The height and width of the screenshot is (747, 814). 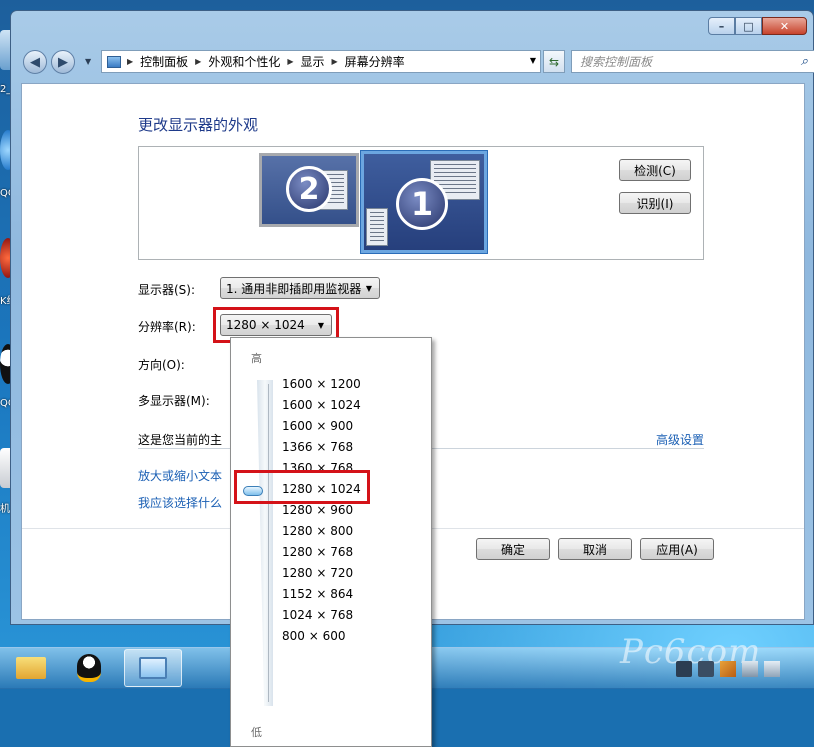 I want to click on resolution-slider-track, so click(x=265, y=543).